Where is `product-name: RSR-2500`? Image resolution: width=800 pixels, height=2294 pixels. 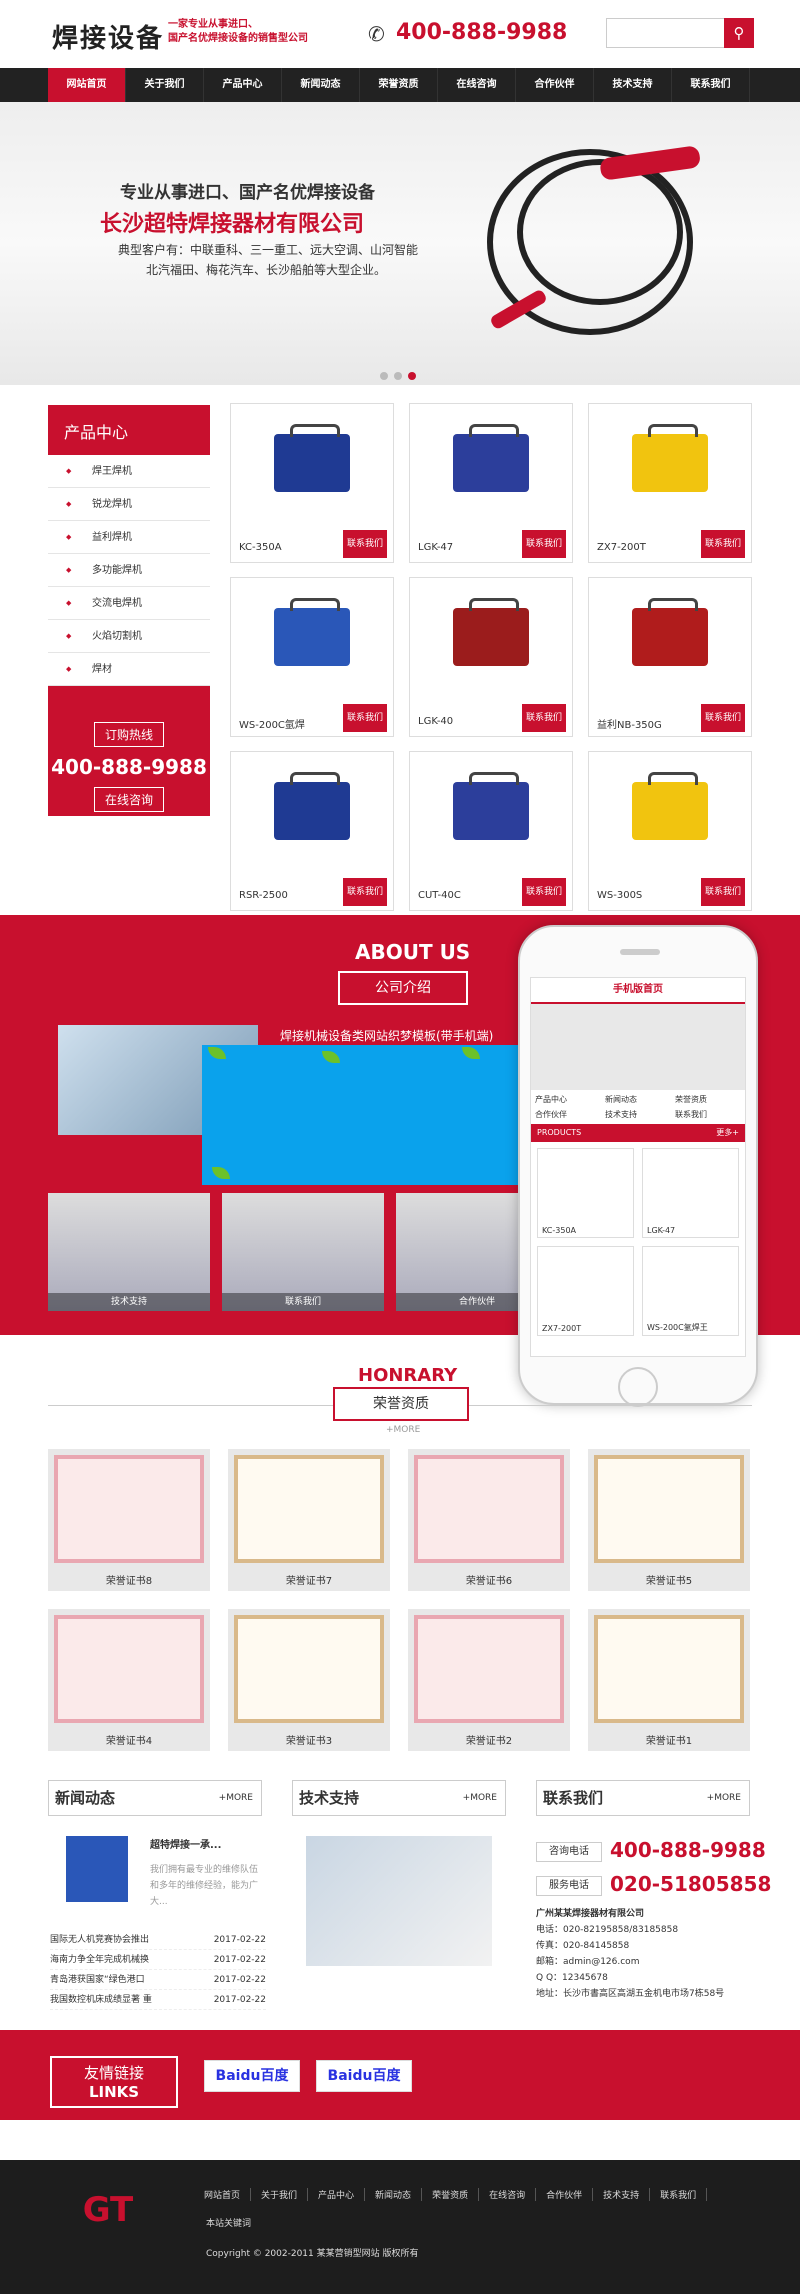 product-name: RSR-2500 is located at coordinates (263, 895).